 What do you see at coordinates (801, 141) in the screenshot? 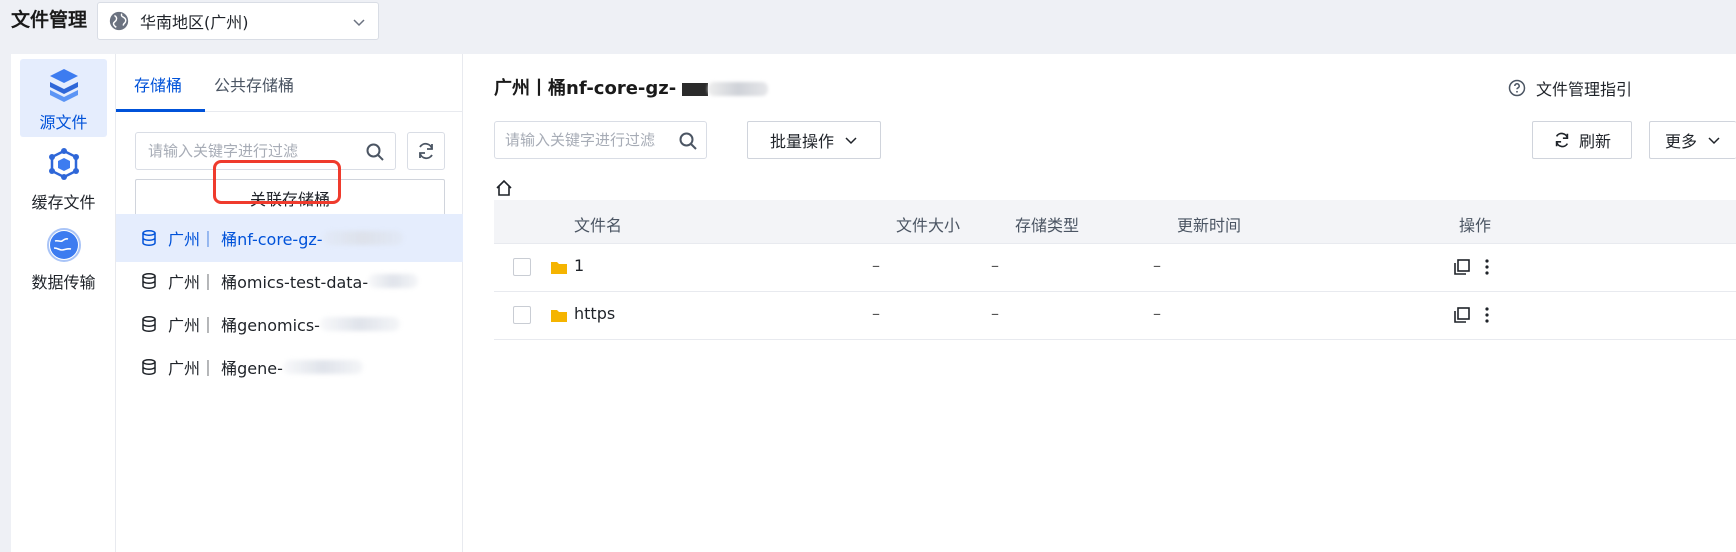
I see `batch-operation-label: 批量操作` at bounding box center [801, 141].